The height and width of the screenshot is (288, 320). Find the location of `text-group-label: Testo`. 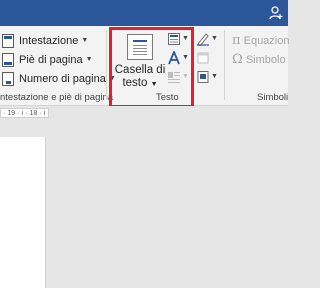

text-group-label: Testo is located at coordinates (167, 97).